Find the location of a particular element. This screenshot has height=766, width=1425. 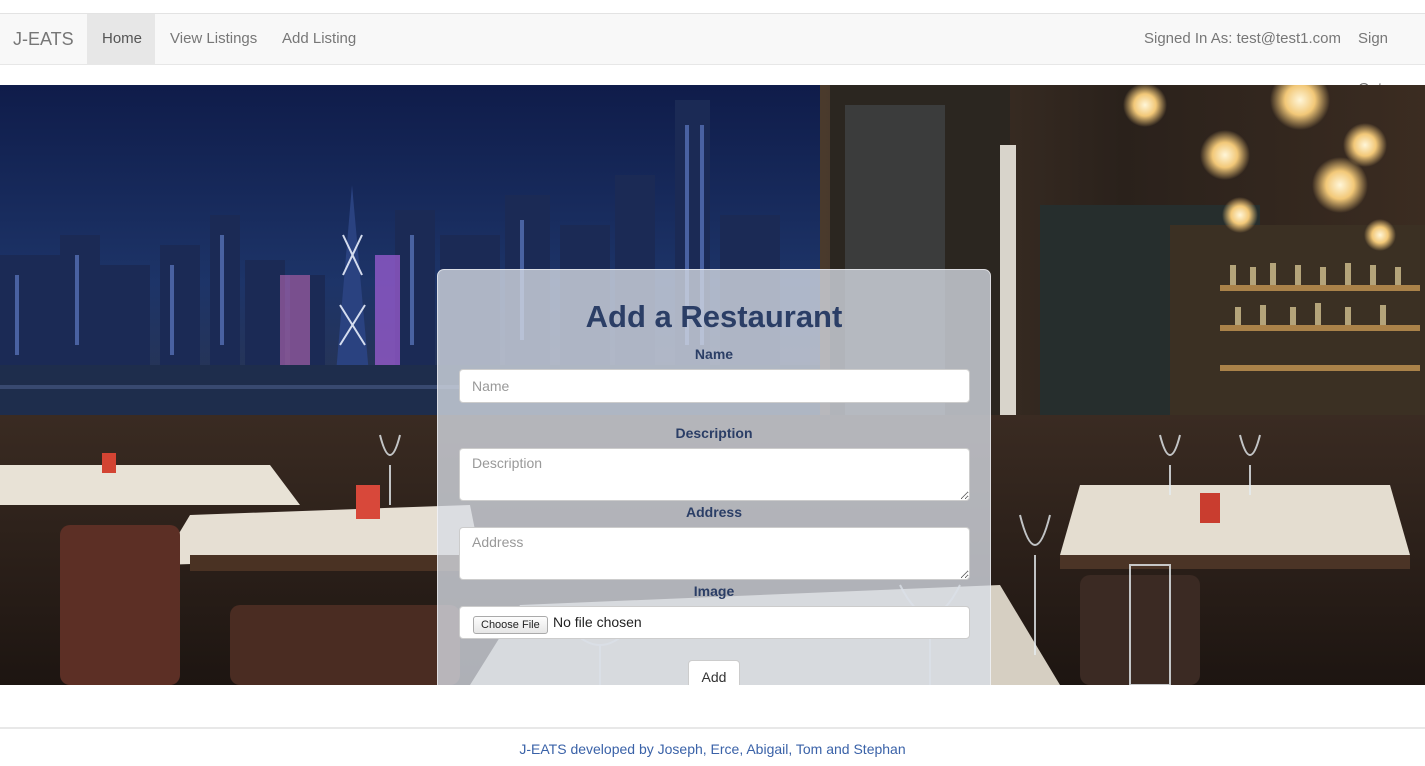

name-input is located at coordinates (714, 386).